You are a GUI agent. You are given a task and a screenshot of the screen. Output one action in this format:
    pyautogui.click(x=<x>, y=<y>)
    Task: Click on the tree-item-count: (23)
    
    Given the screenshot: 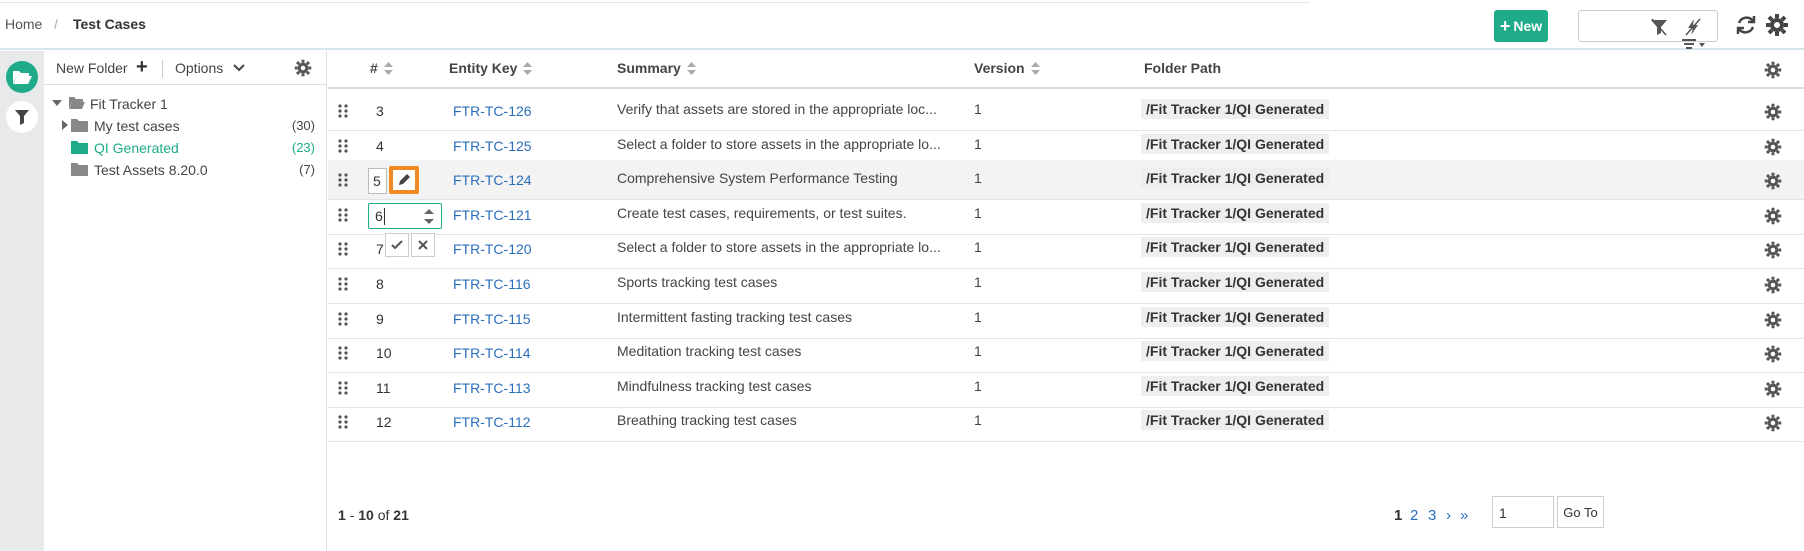 What is the action you would take?
    pyautogui.click(x=303, y=147)
    